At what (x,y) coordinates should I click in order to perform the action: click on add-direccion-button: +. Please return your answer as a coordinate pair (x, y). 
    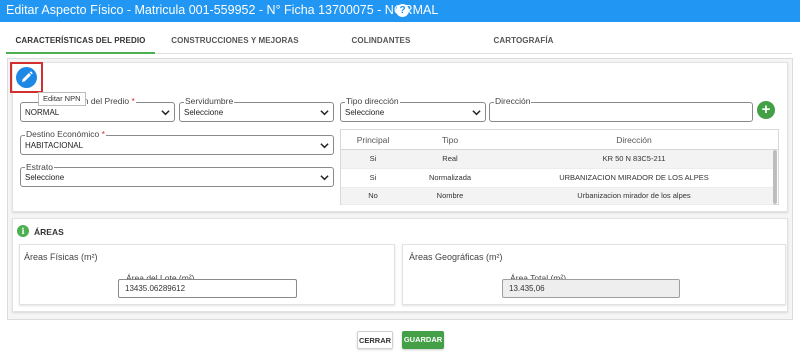
    Looking at the image, I should click on (766, 110).